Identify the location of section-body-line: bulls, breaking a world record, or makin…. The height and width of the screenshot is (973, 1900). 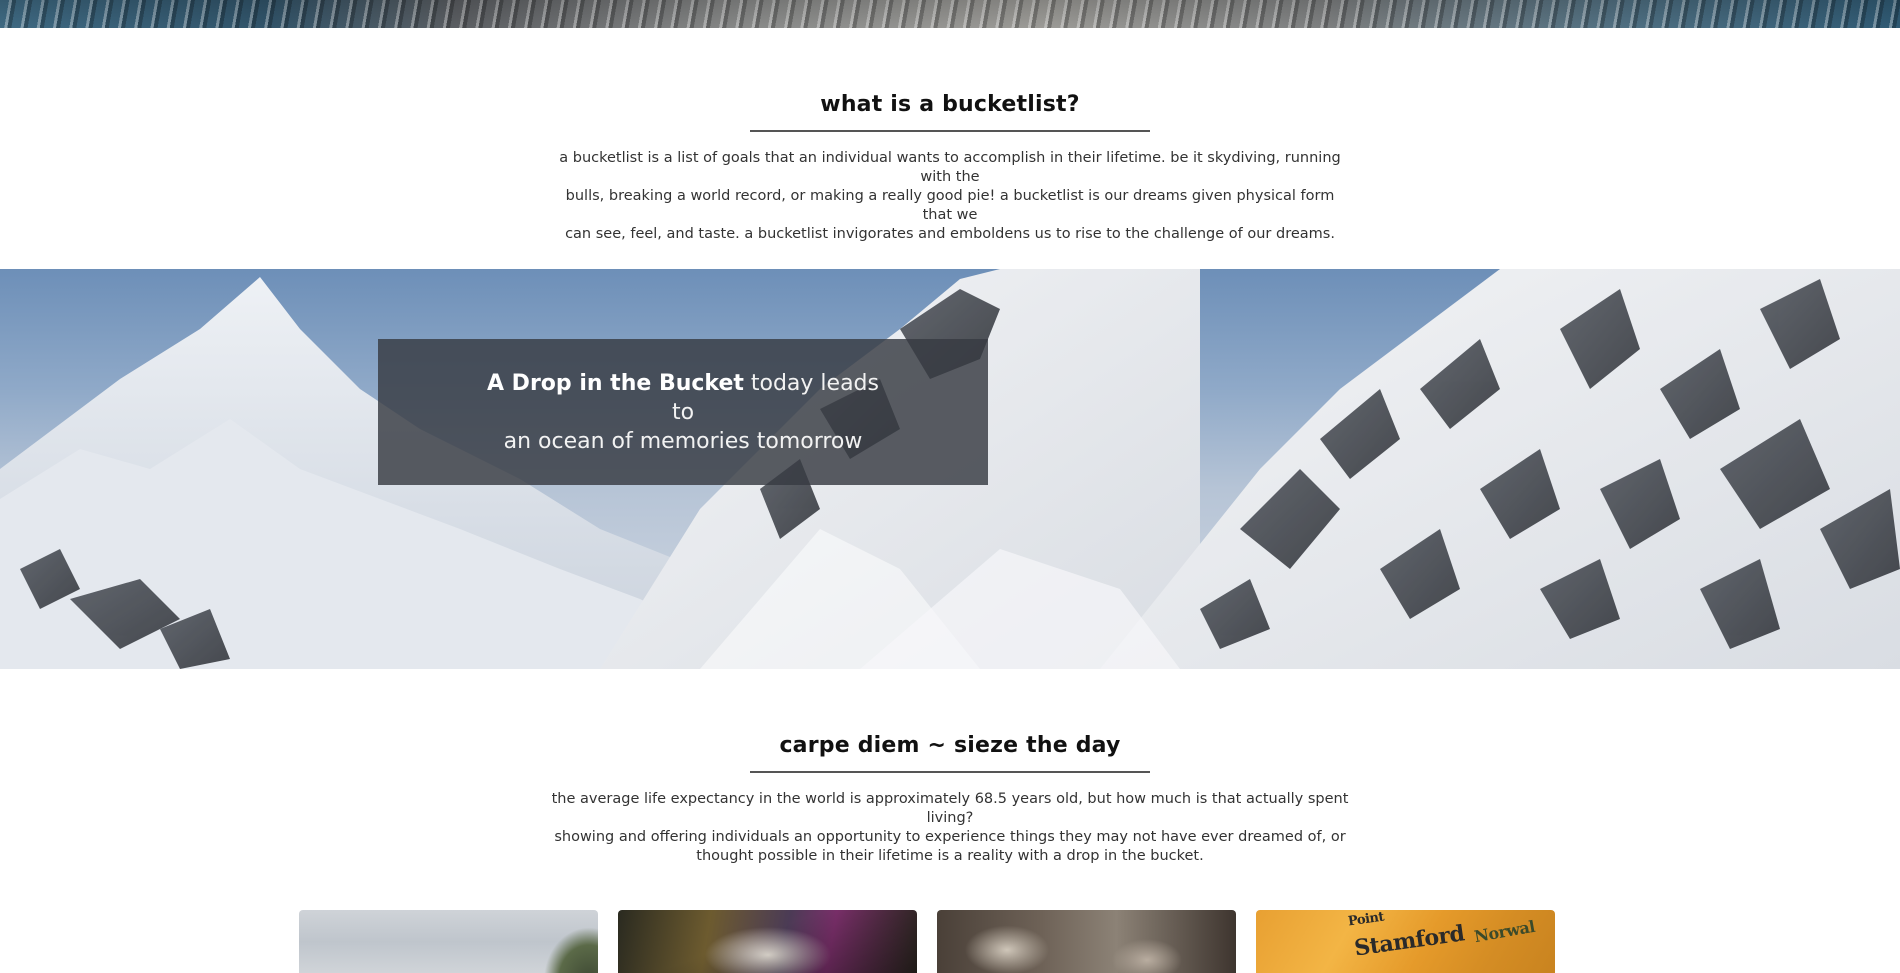
(950, 205).